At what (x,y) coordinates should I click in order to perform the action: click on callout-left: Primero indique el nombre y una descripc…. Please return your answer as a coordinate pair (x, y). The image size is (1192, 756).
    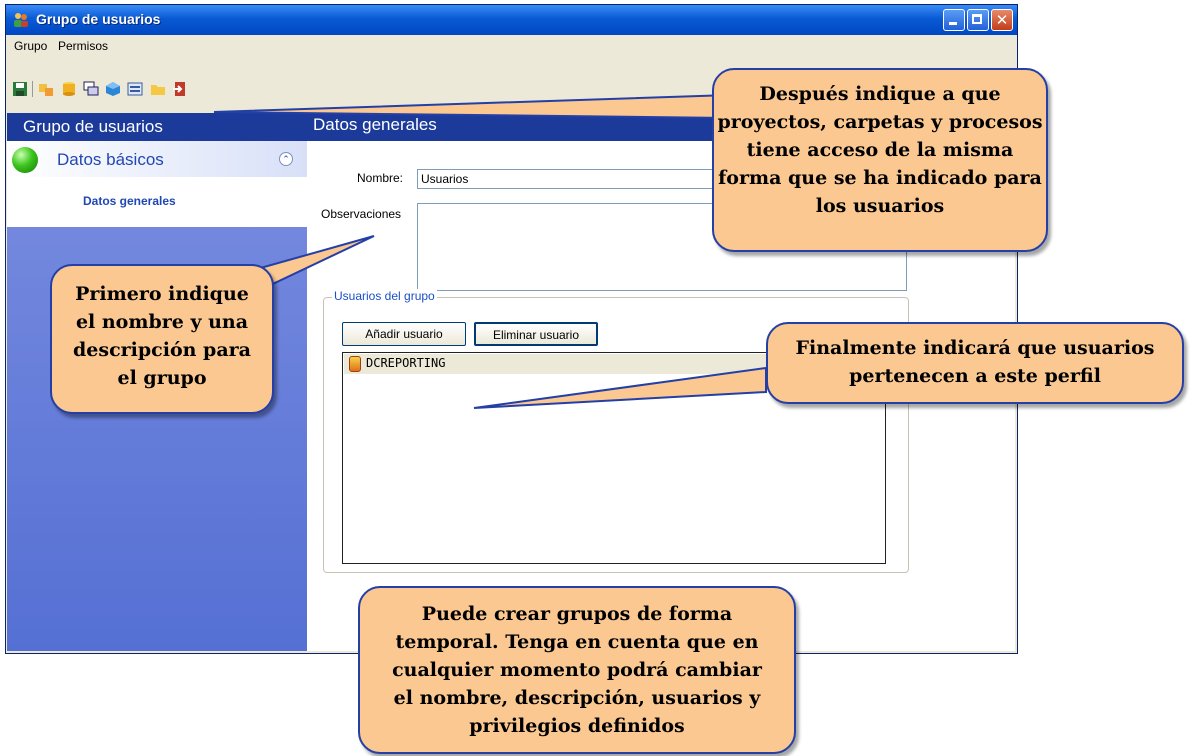
    Looking at the image, I should click on (162, 339).